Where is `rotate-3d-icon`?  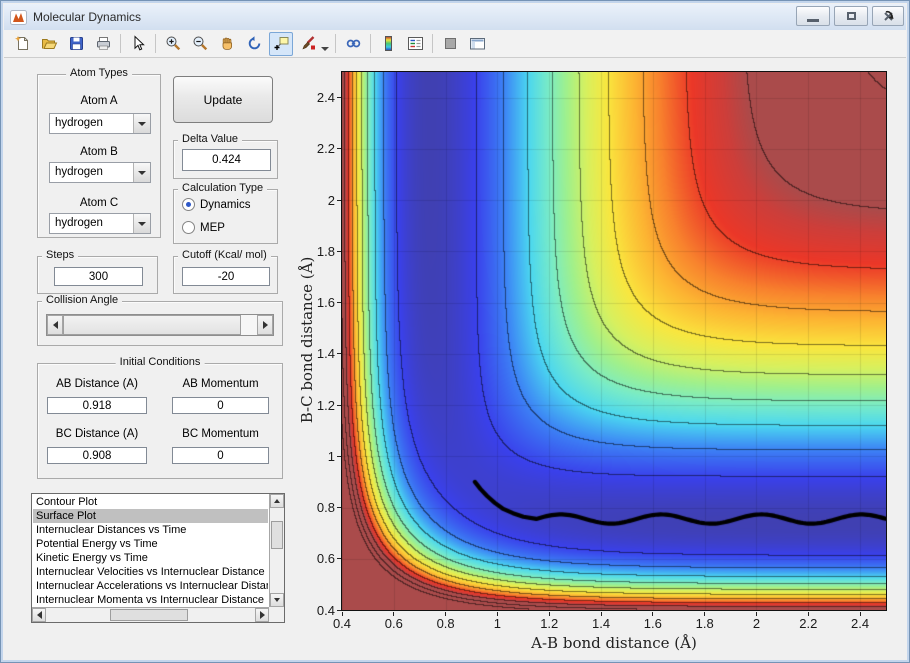
rotate-3d-icon is located at coordinates (254, 43).